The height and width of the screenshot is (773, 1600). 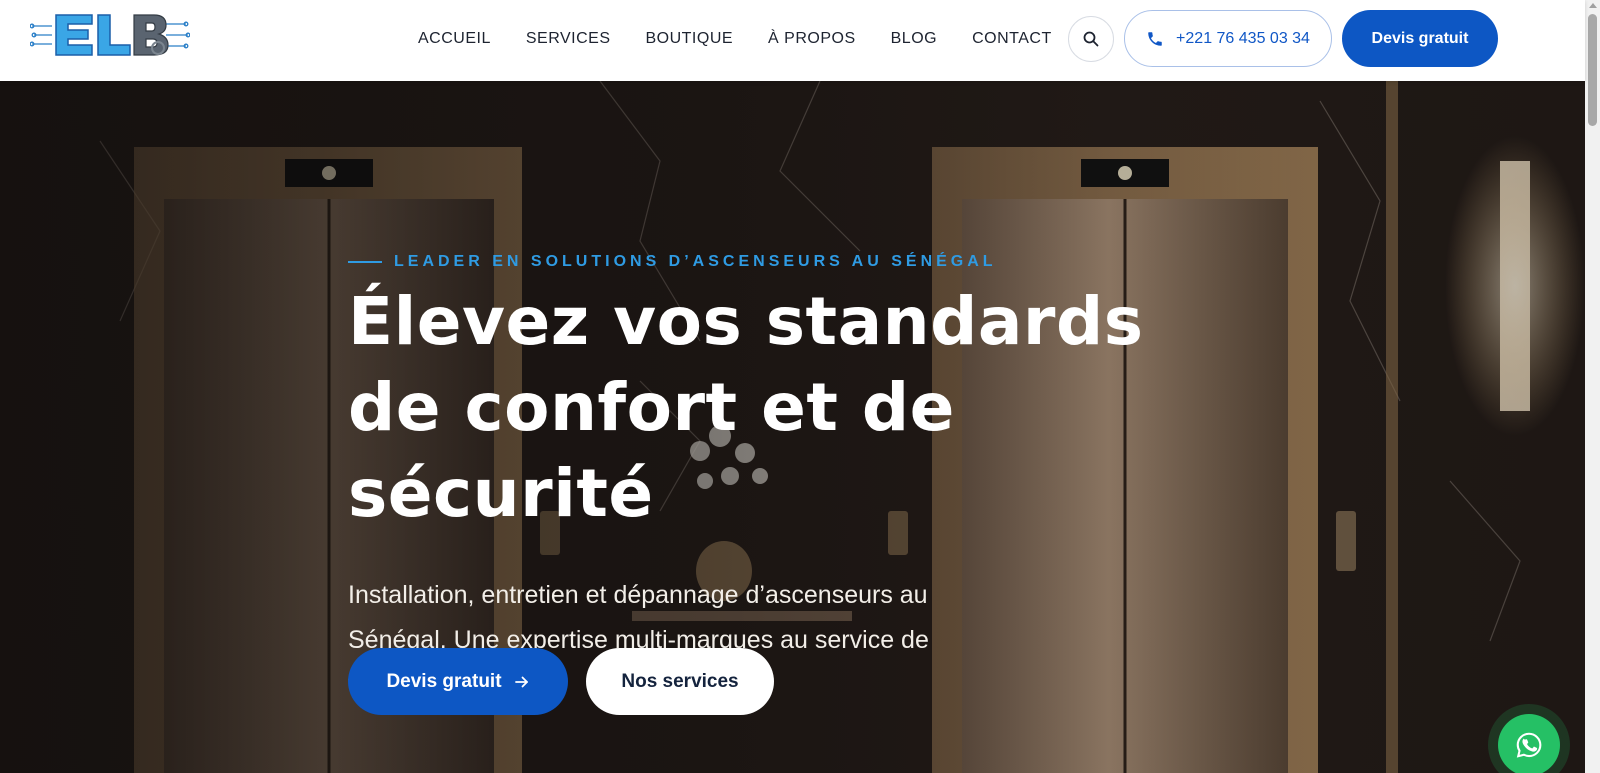 I want to click on search-icon, so click(x=1091, y=39).